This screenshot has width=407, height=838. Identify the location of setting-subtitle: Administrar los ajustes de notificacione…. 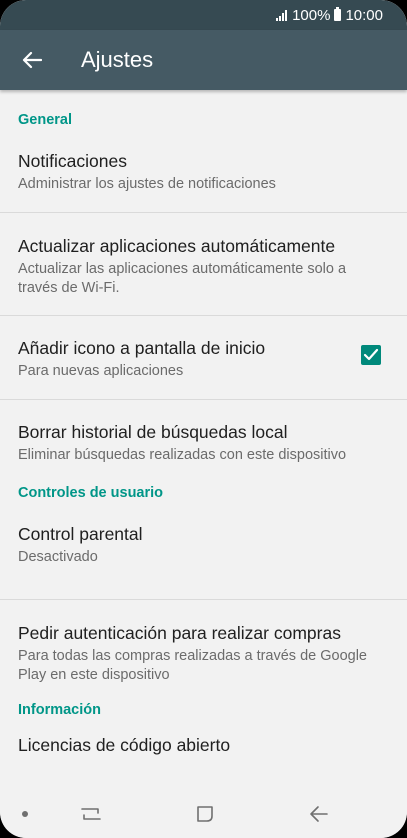
(147, 184).